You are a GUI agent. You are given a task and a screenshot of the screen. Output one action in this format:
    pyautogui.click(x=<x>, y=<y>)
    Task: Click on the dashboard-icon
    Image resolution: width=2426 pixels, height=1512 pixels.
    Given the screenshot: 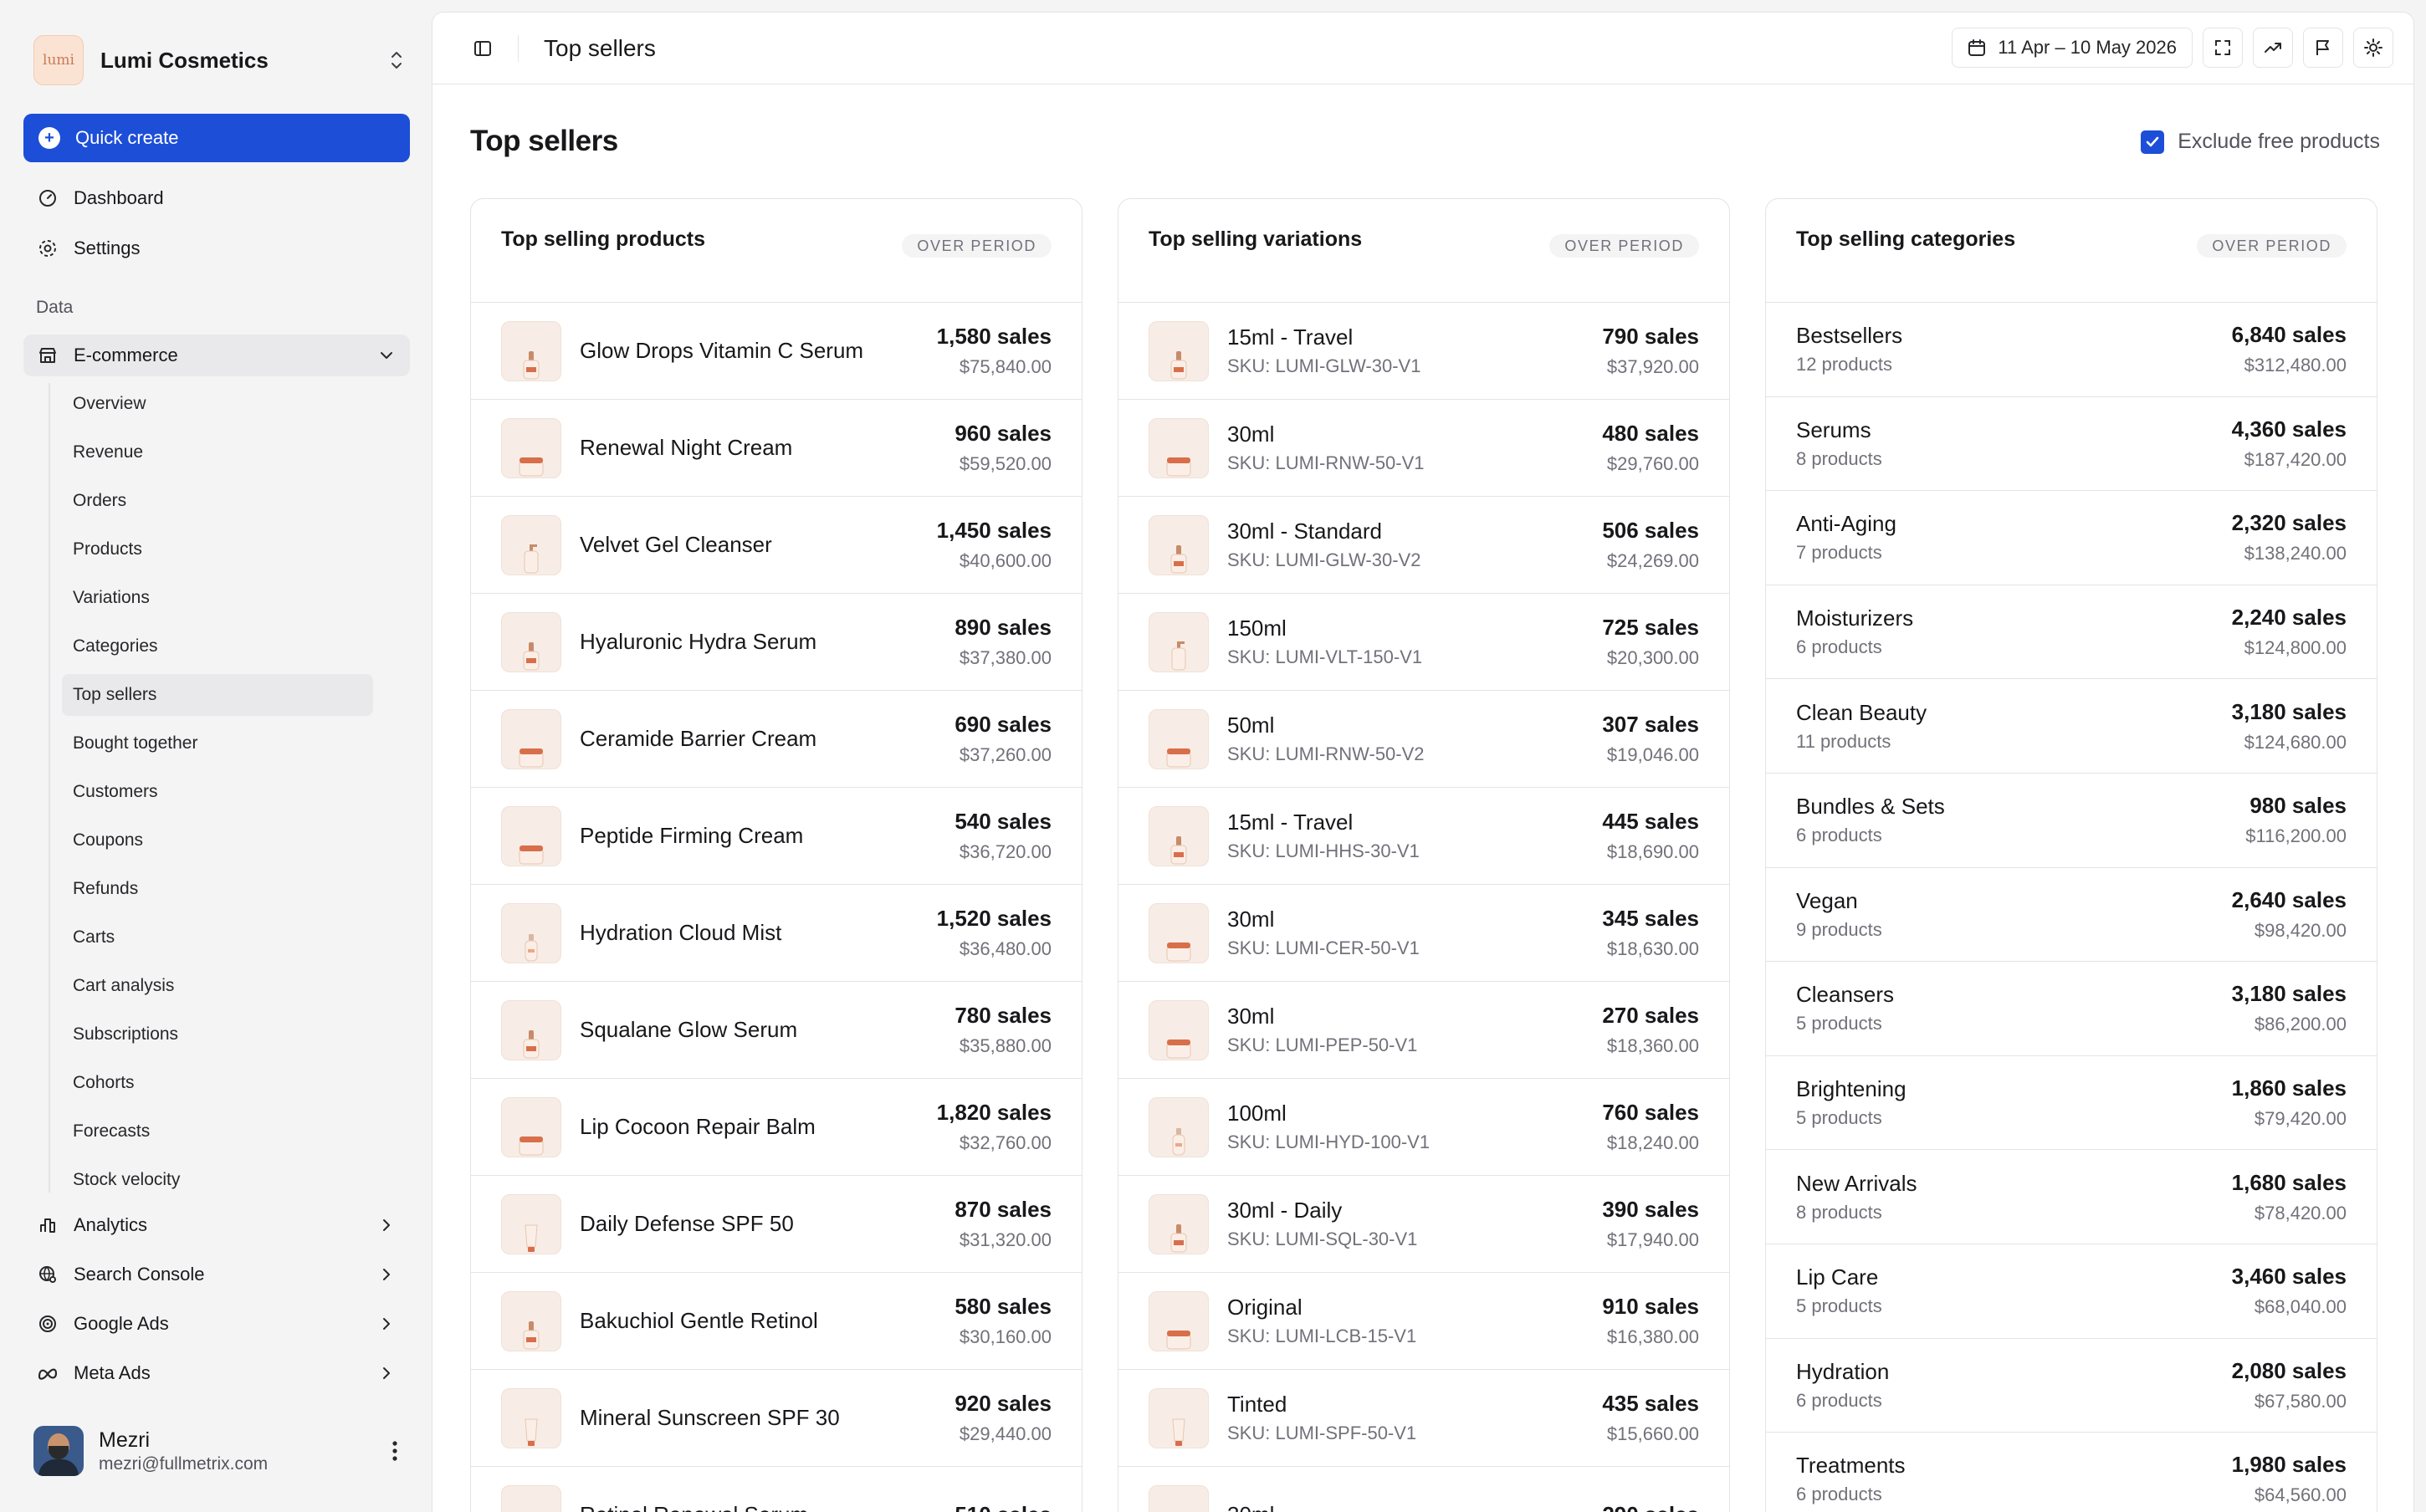 What is the action you would take?
    pyautogui.click(x=48, y=198)
    